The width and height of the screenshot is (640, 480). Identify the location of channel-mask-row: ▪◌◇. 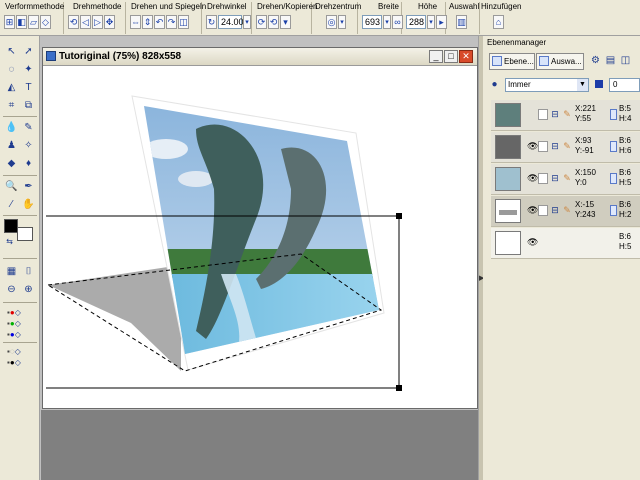
(21, 351).